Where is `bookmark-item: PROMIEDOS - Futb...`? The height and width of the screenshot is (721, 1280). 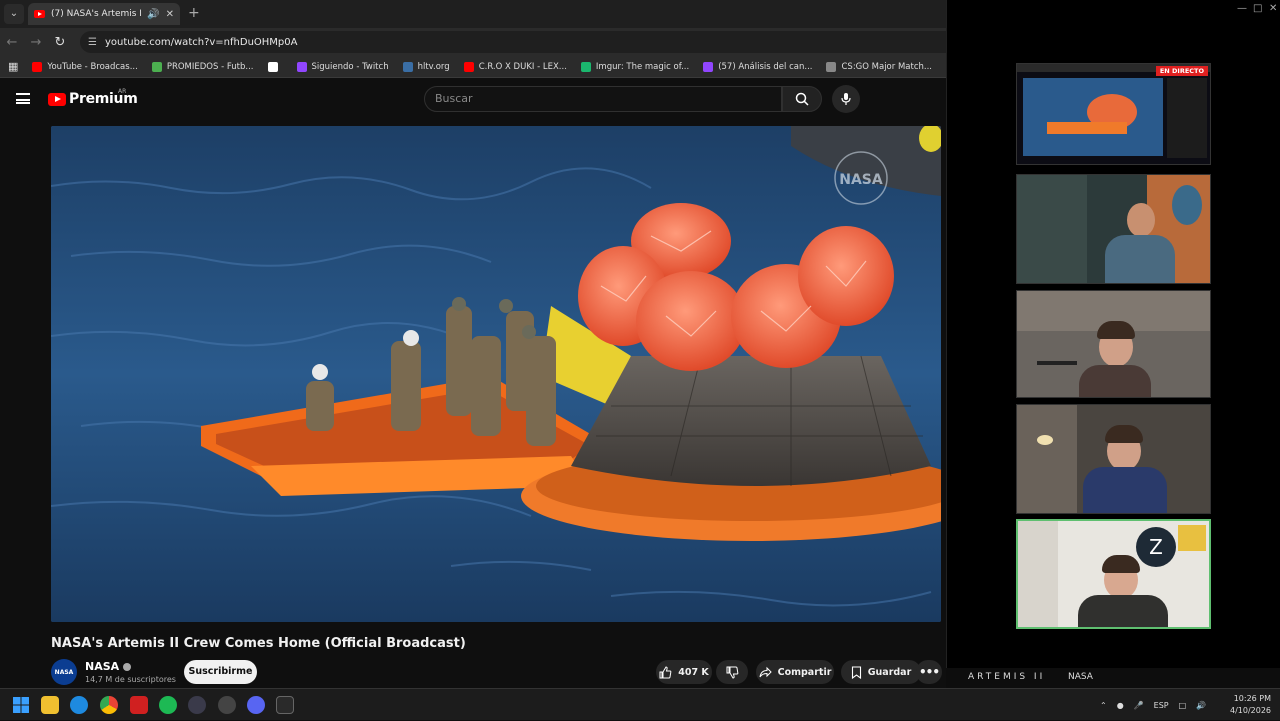 bookmark-item: PROMIEDOS - Futb... is located at coordinates (202, 66).